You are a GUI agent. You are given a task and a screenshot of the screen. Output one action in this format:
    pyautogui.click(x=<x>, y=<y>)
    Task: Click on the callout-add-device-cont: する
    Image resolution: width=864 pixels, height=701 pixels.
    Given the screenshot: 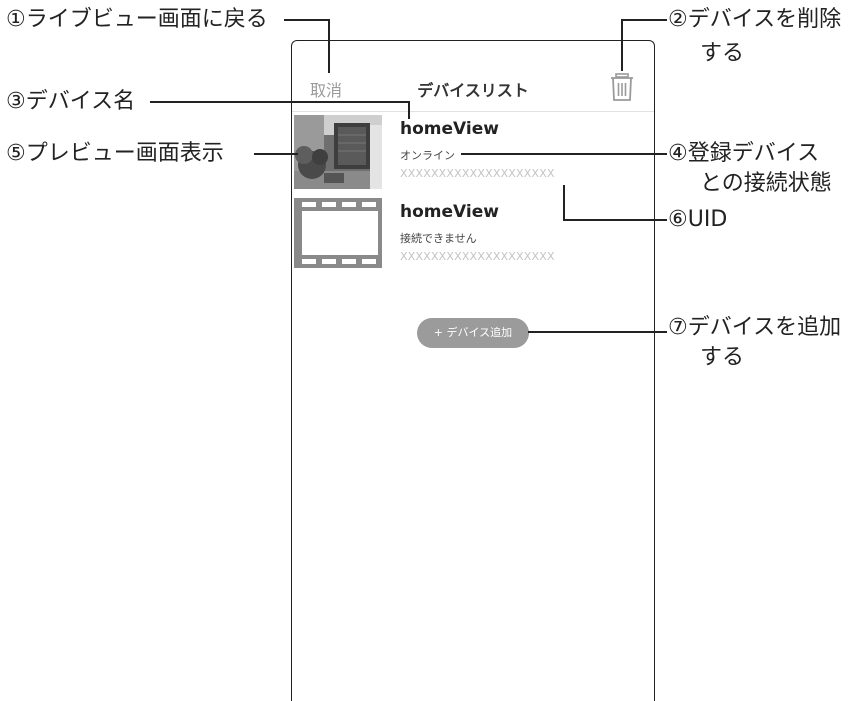 What is the action you would take?
    pyautogui.click(x=722, y=357)
    